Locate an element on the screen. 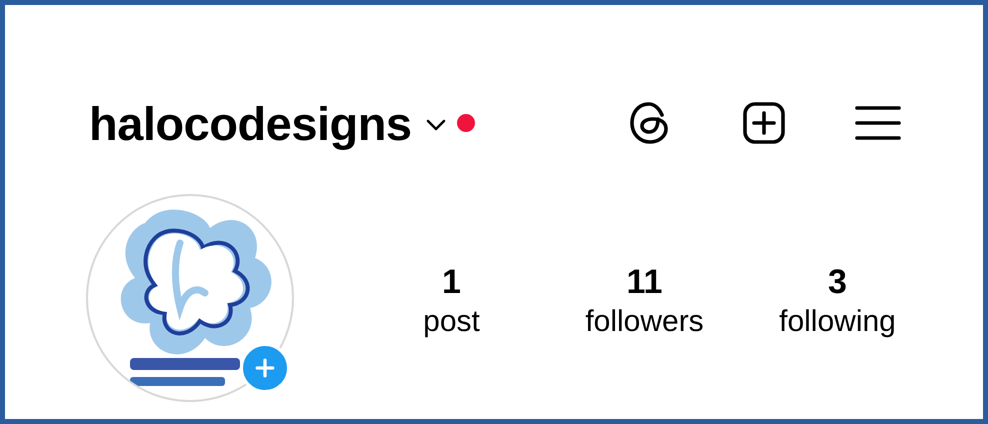  stat-label: followers is located at coordinates (644, 322).